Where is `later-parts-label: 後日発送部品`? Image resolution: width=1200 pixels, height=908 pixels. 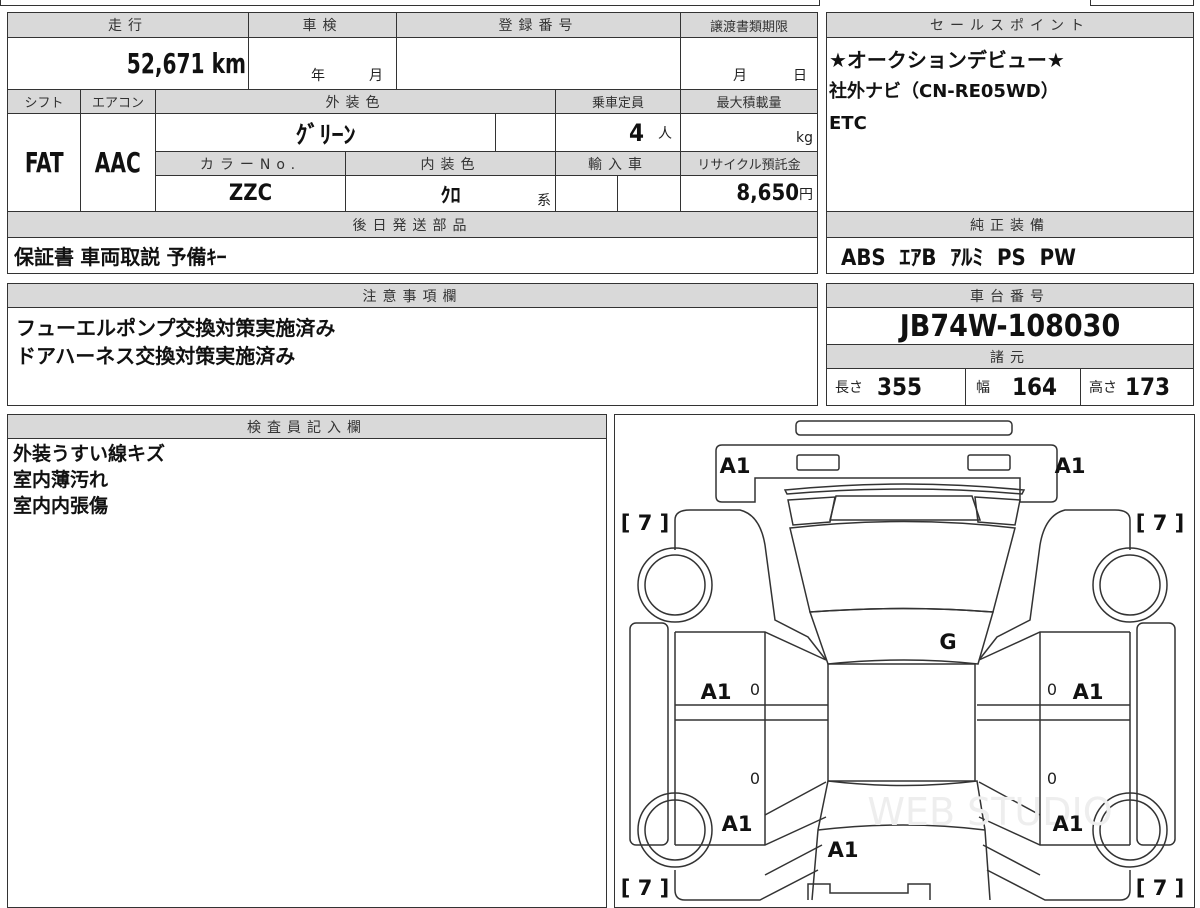
later-parts-label: 後日発送部品 is located at coordinates (412, 224).